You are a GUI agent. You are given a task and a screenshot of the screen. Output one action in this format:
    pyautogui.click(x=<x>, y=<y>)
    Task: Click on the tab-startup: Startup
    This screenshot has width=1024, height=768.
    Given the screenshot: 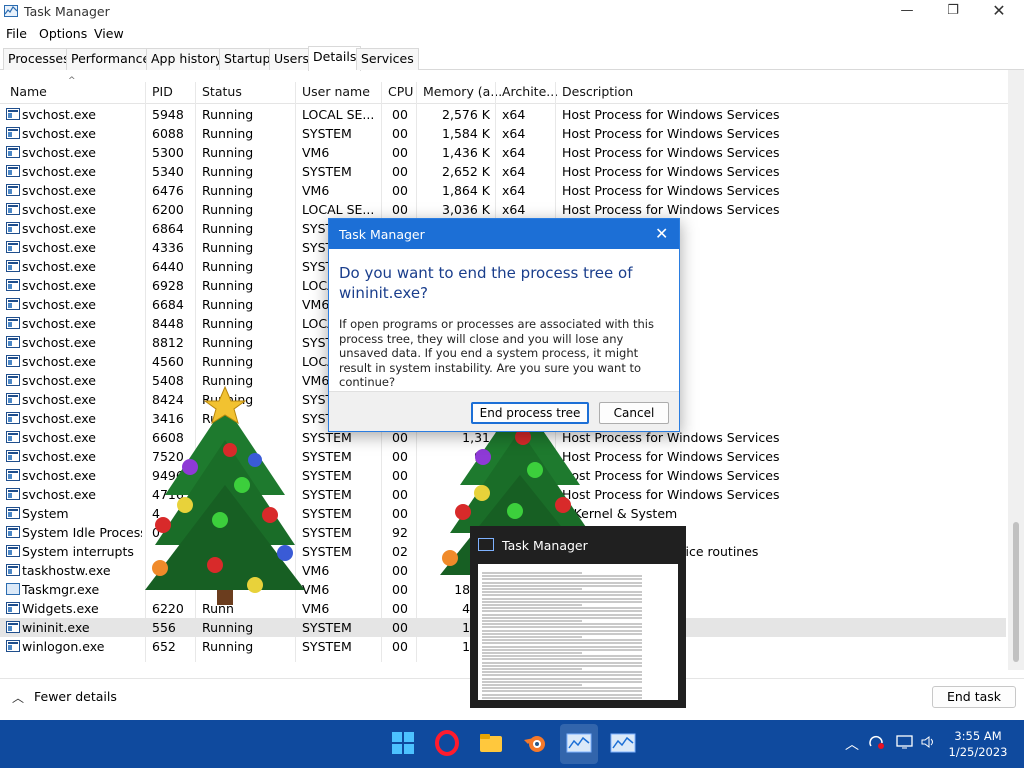 What is the action you would take?
    pyautogui.click(x=247, y=59)
    